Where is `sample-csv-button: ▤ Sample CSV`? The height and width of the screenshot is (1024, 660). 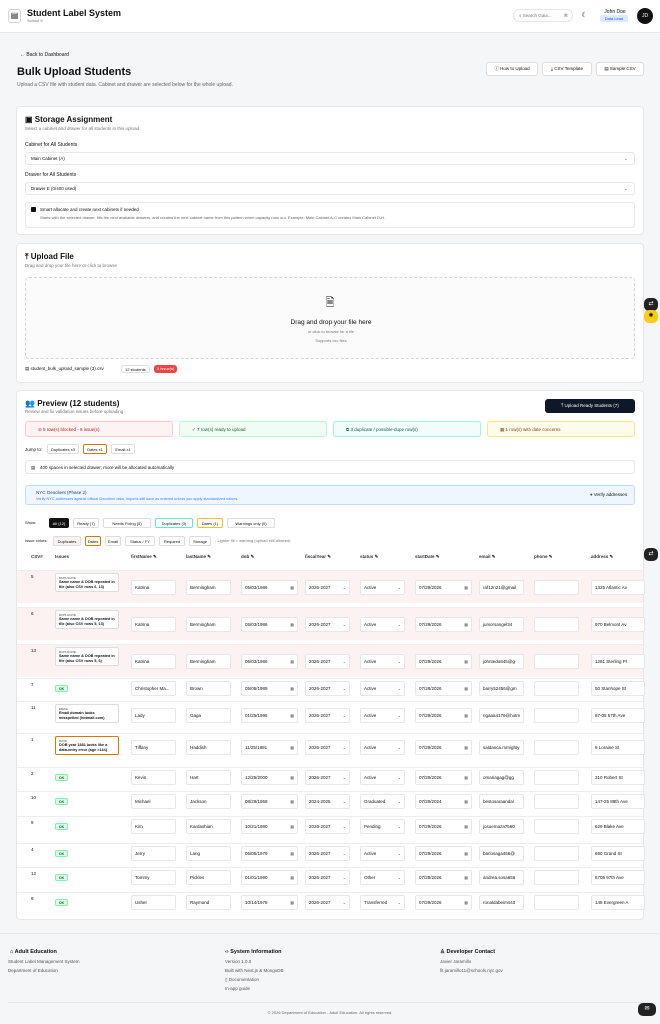 sample-csv-button: ▤ Sample CSV is located at coordinates (620, 69).